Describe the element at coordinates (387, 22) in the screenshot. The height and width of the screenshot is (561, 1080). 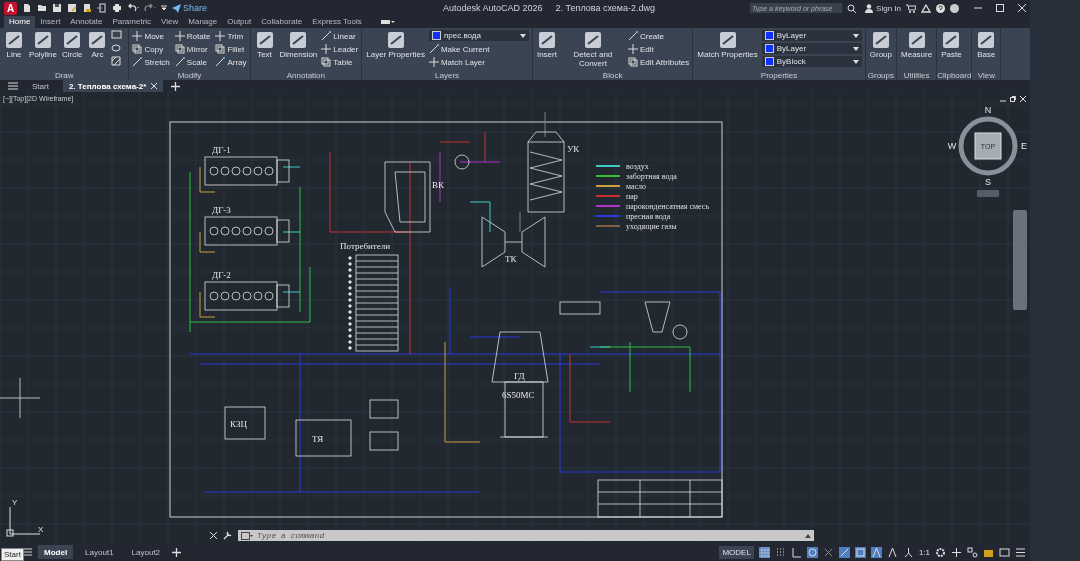
I see `toggle-icon` at that location.